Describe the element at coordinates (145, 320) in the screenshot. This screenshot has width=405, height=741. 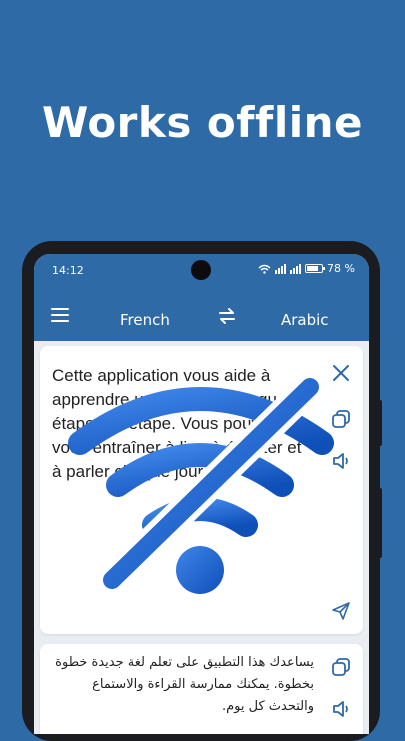
I see `source-language-selector: French` at that location.